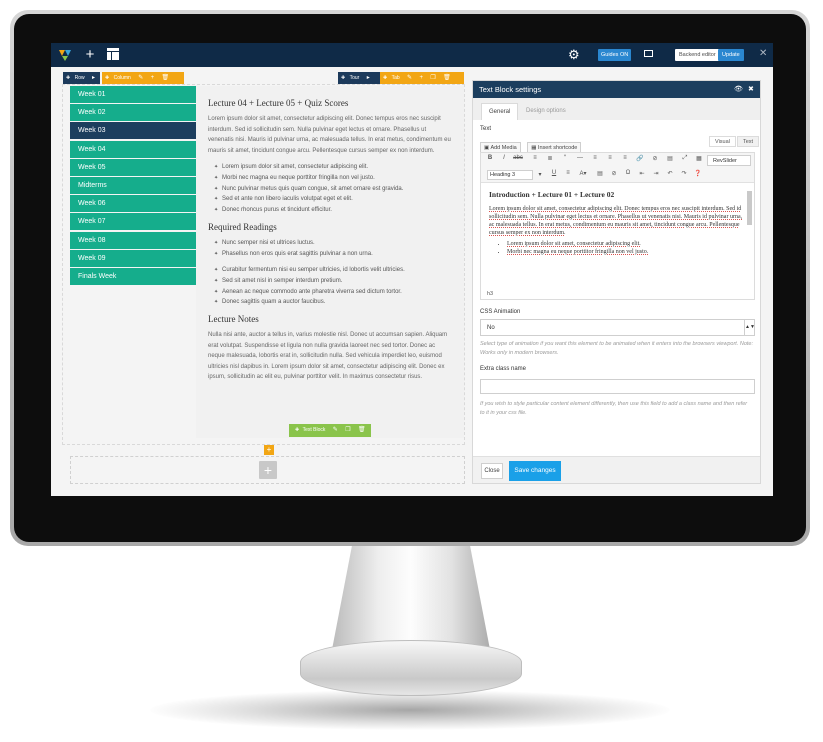 This screenshot has width=823, height=742. What do you see at coordinates (546, 111) in the screenshot?
I see `tab-design-options: Design options` at bounding box center [546, 111].